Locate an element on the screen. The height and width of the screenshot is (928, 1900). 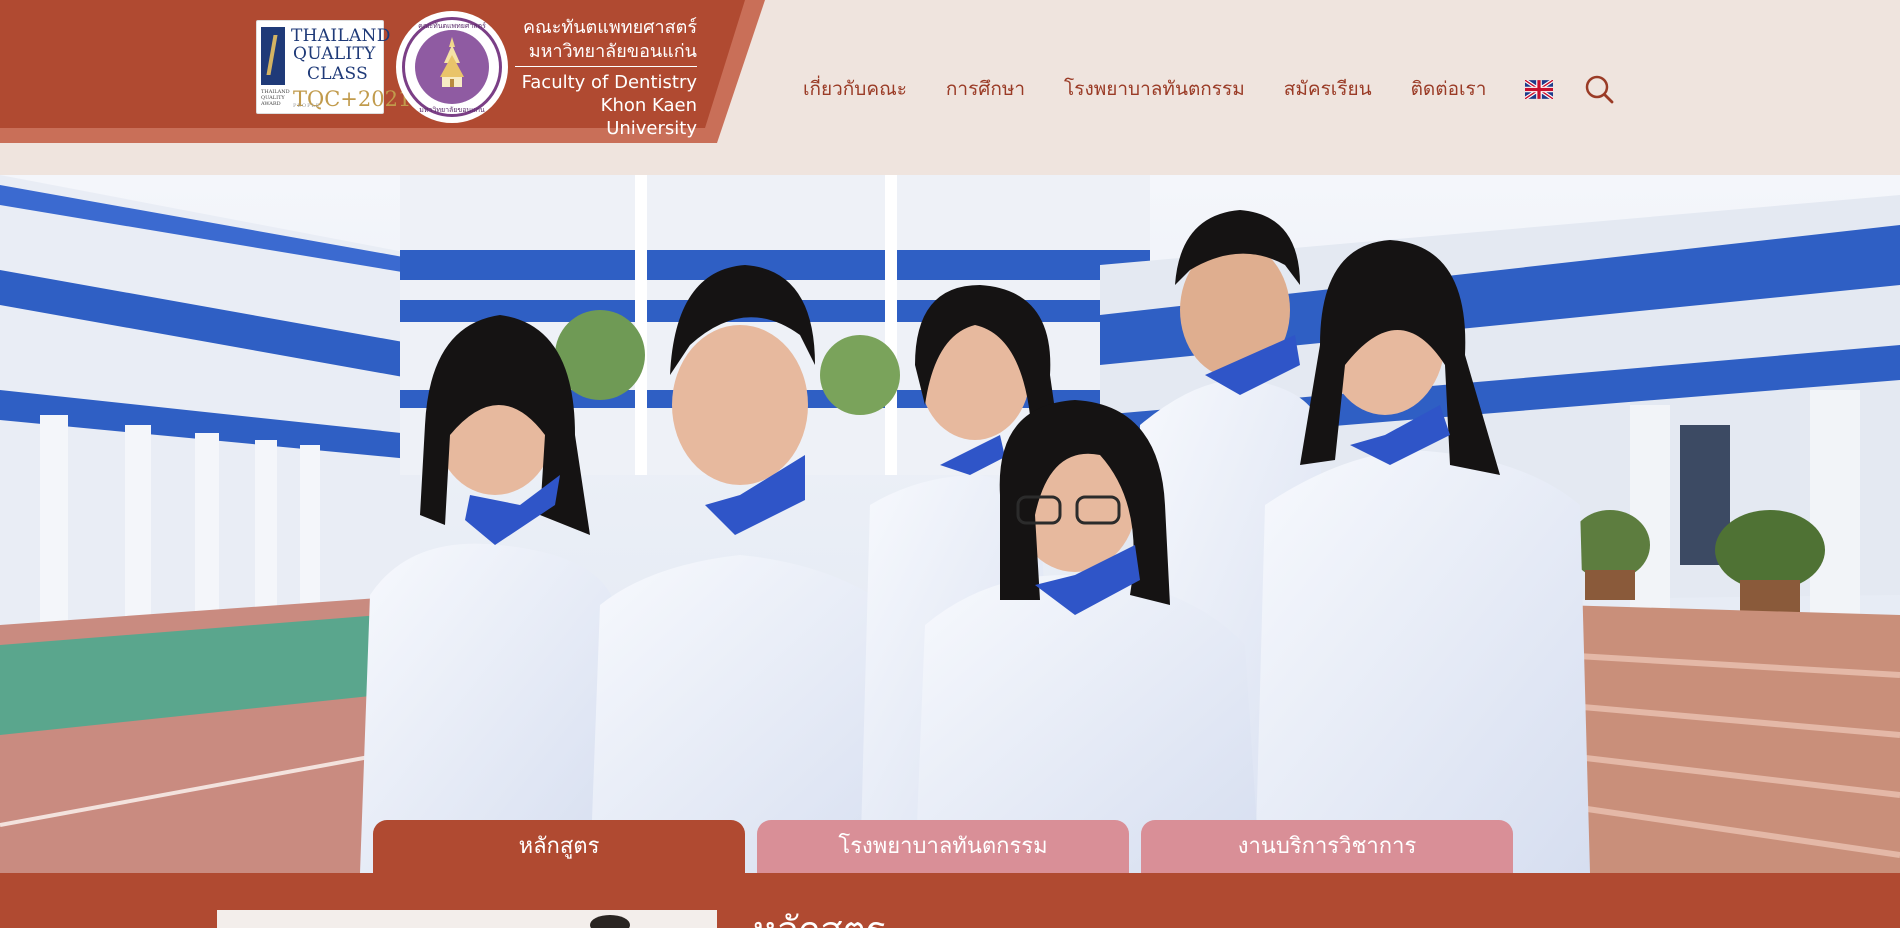
uk-flag-icon is located at coordinates (1539, 89).